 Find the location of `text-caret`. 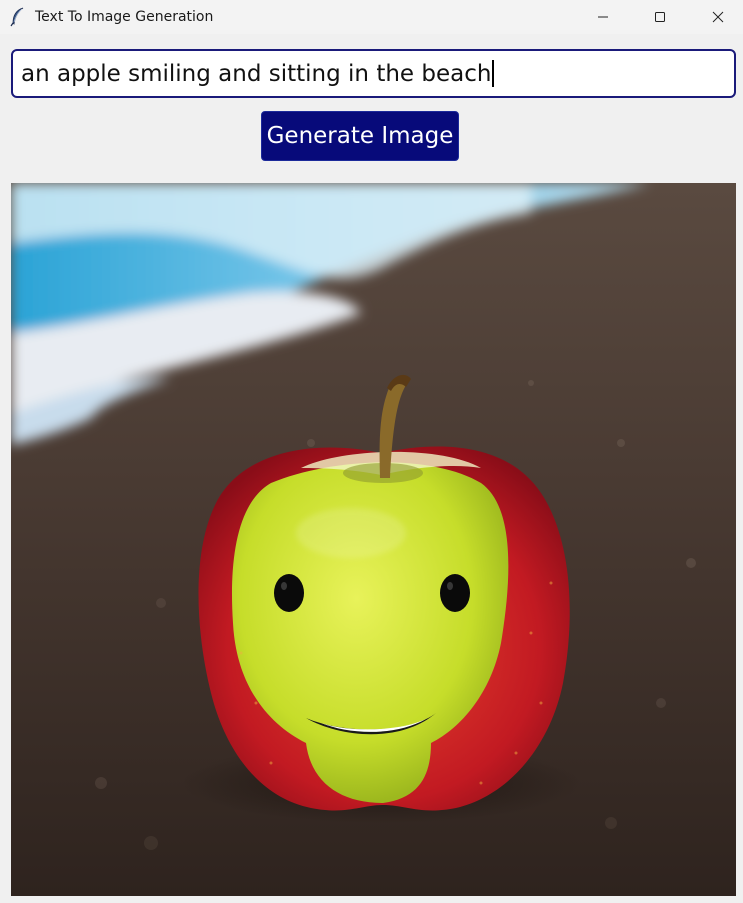

text-caret is located at coordinates (493, 73).